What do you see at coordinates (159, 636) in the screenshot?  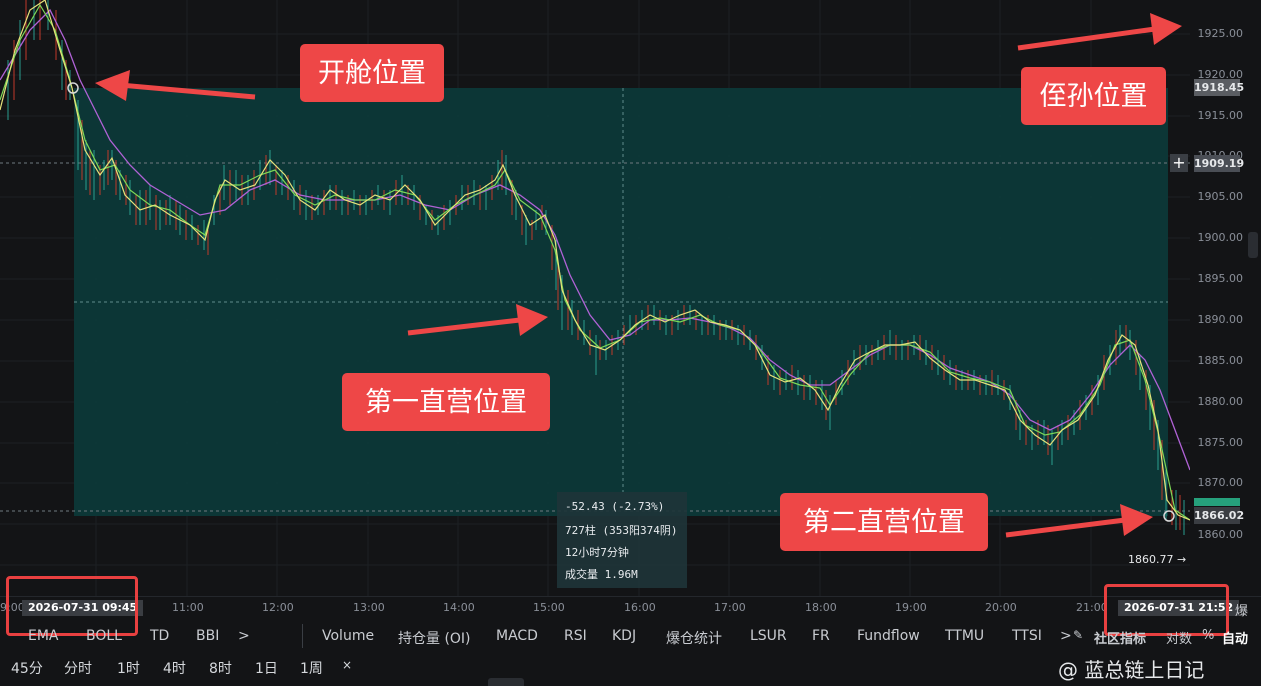 I see `indicator-td: TD` at bounding box center [159, 636].